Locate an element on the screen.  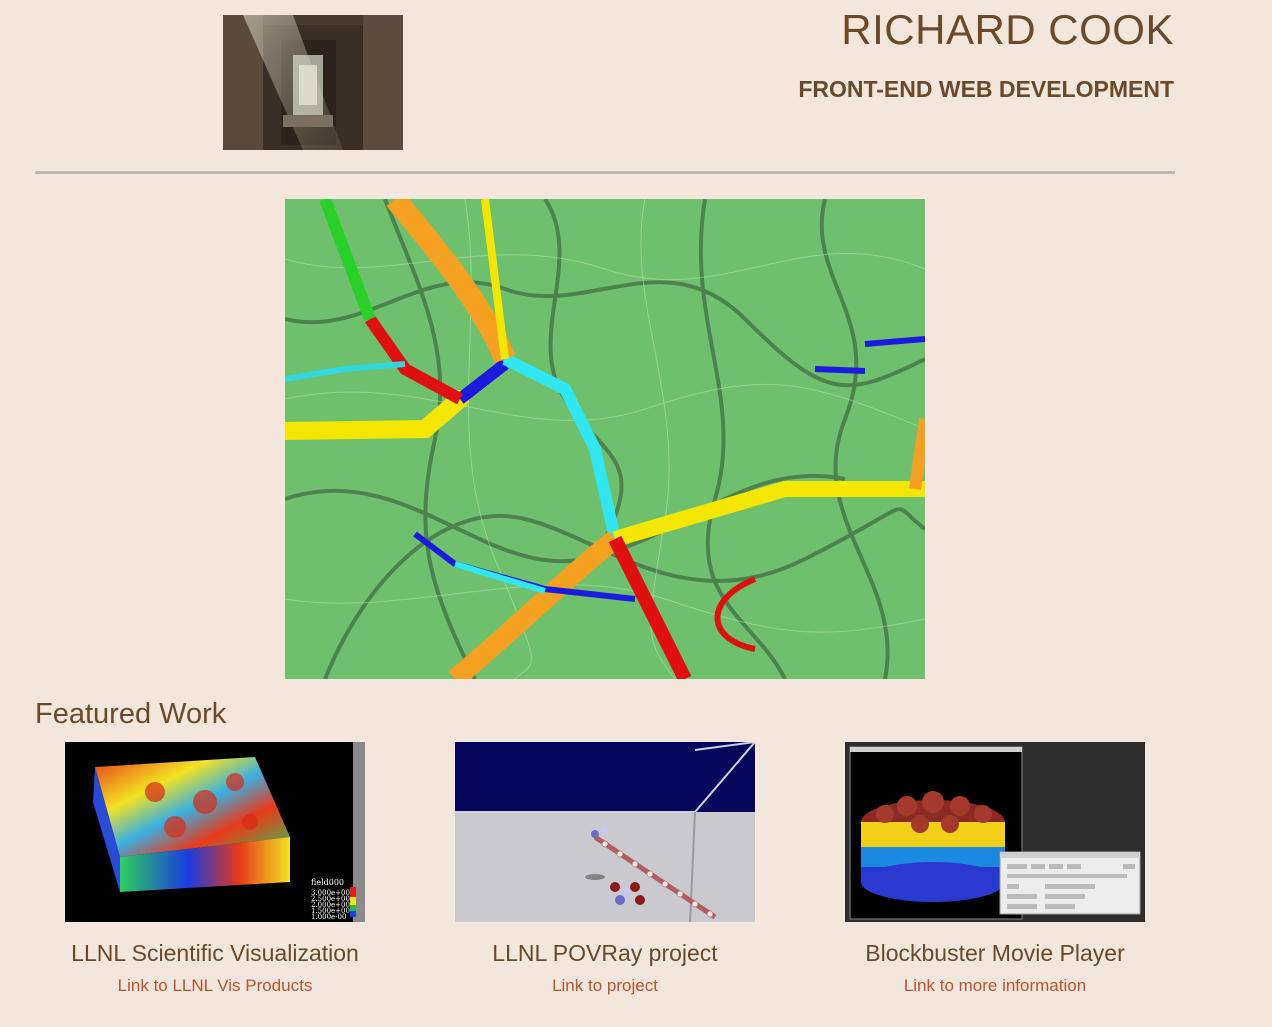
featured-work-heading: Featured Work is located at coordinates (131, 714).